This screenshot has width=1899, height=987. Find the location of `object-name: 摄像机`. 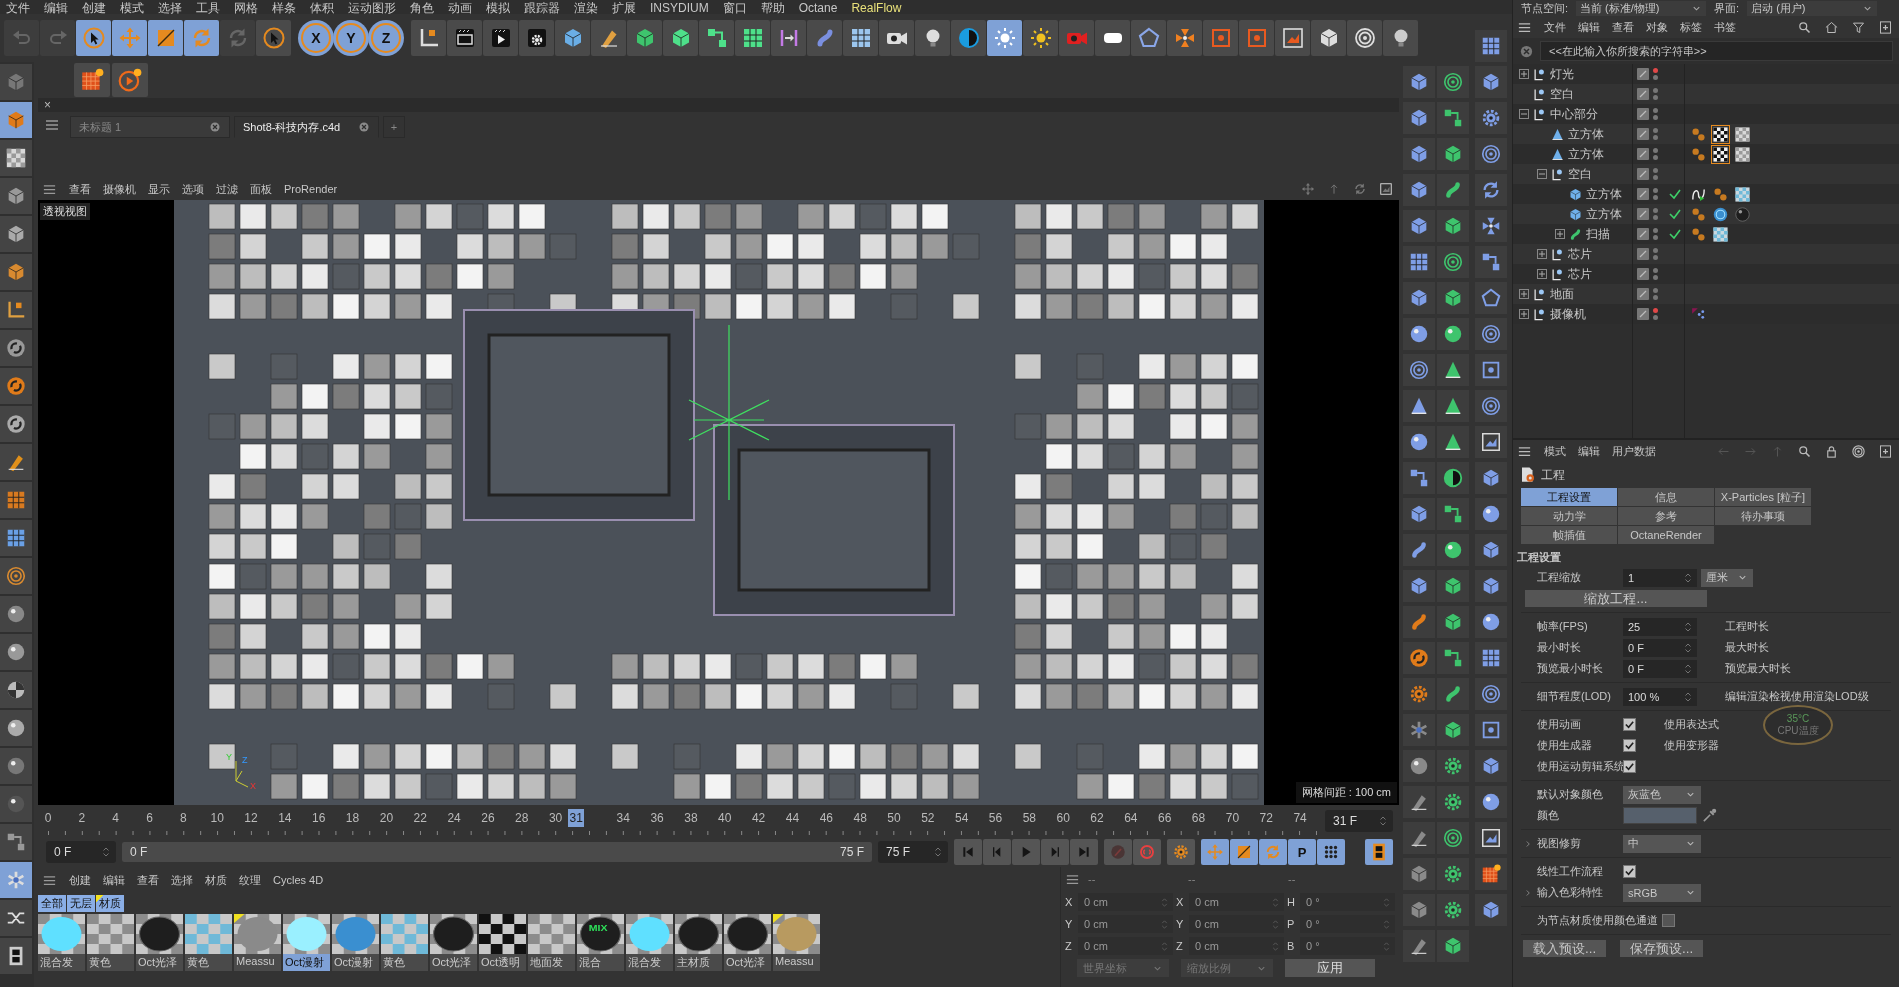

object-name: 摄像机 is located at coordinates (1568, 314).